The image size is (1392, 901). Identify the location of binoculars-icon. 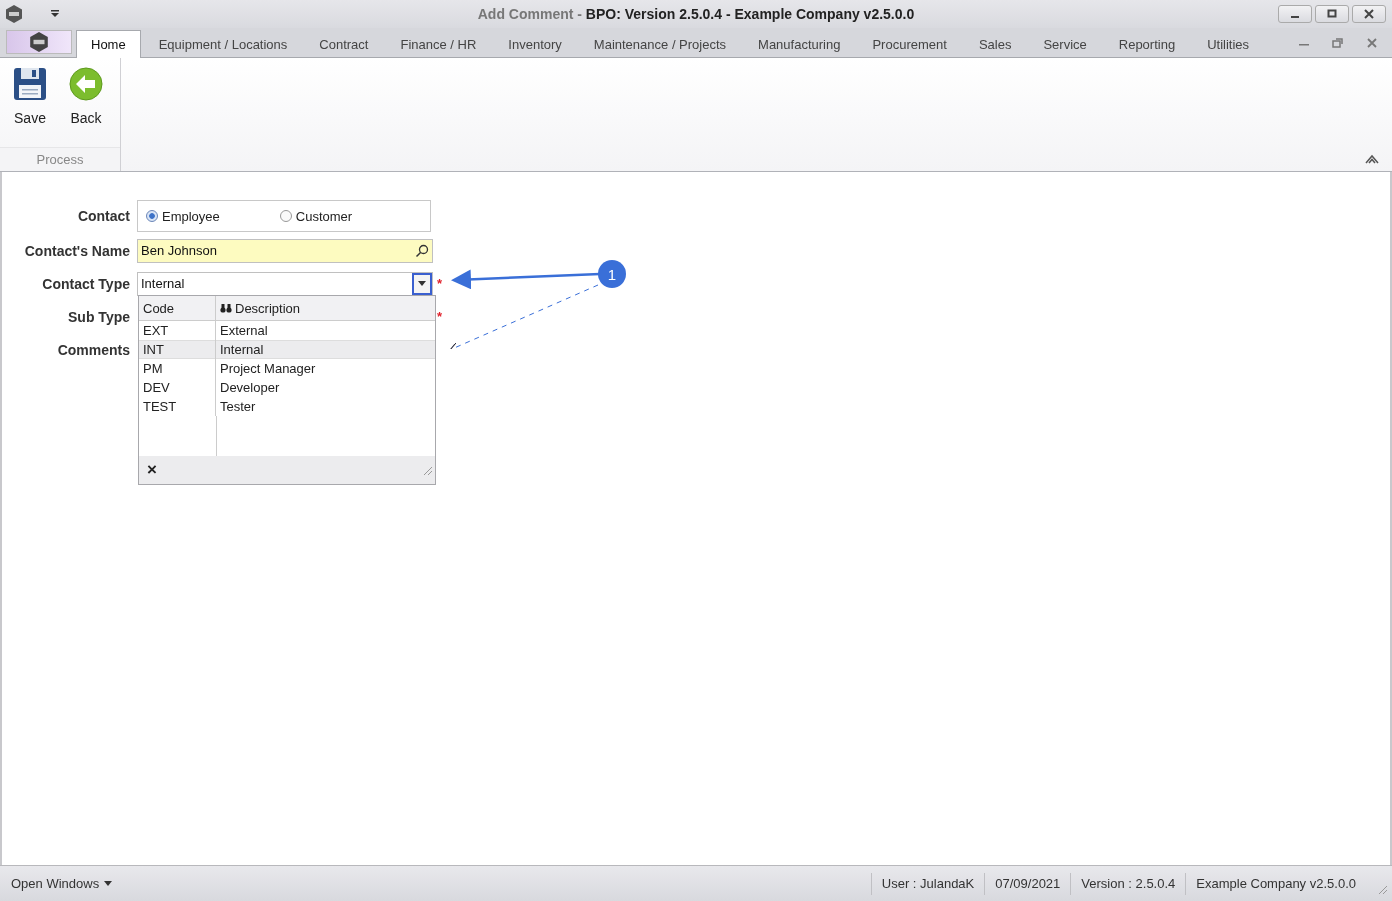
(226, 308).